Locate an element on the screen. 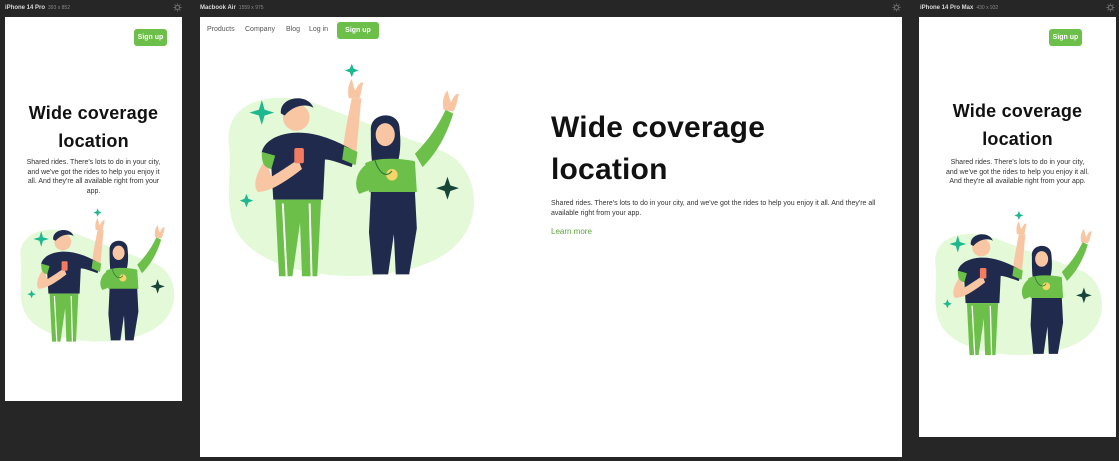  frame-name: iPhone 14 Pro Max is located at coordinates (947, 8).